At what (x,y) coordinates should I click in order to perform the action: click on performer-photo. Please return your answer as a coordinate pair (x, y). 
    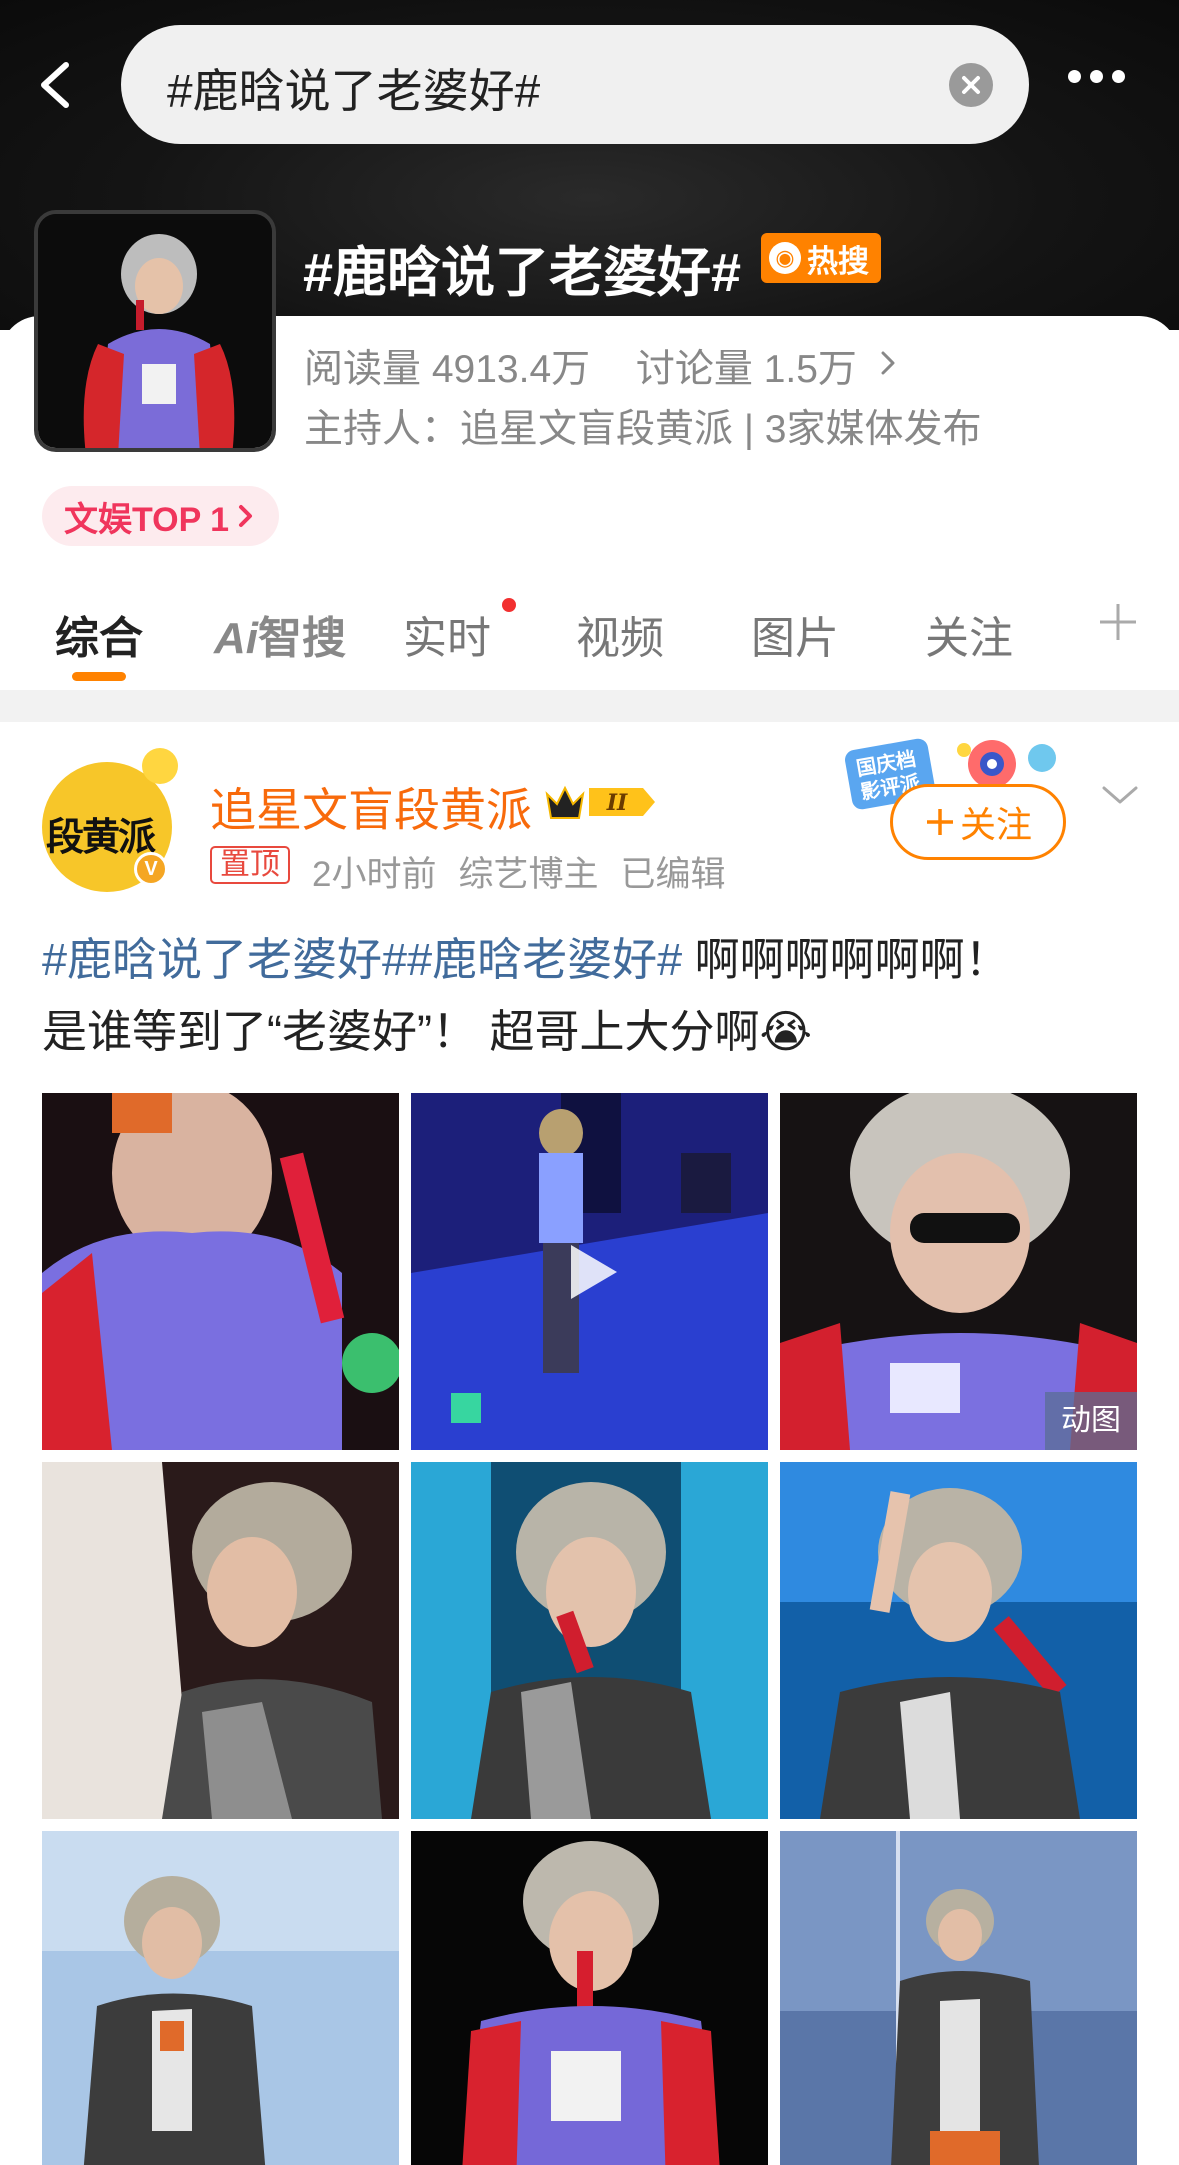
    Looking at the image, I should click on (155, 331).